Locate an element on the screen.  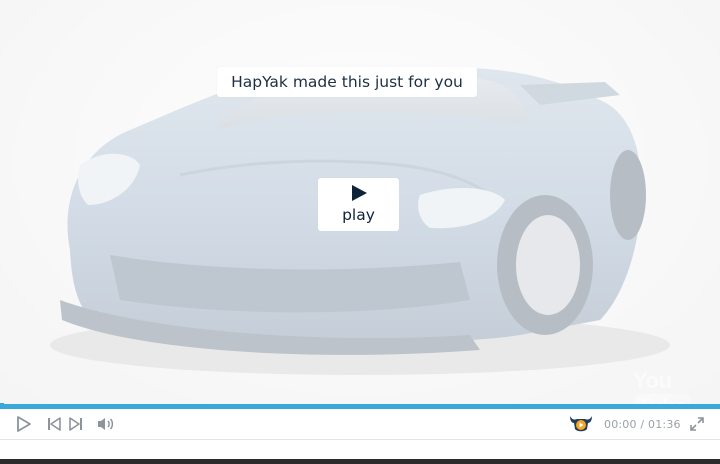
control-bar: 00:00 / 01:36 is located at coordinates (360, 424).